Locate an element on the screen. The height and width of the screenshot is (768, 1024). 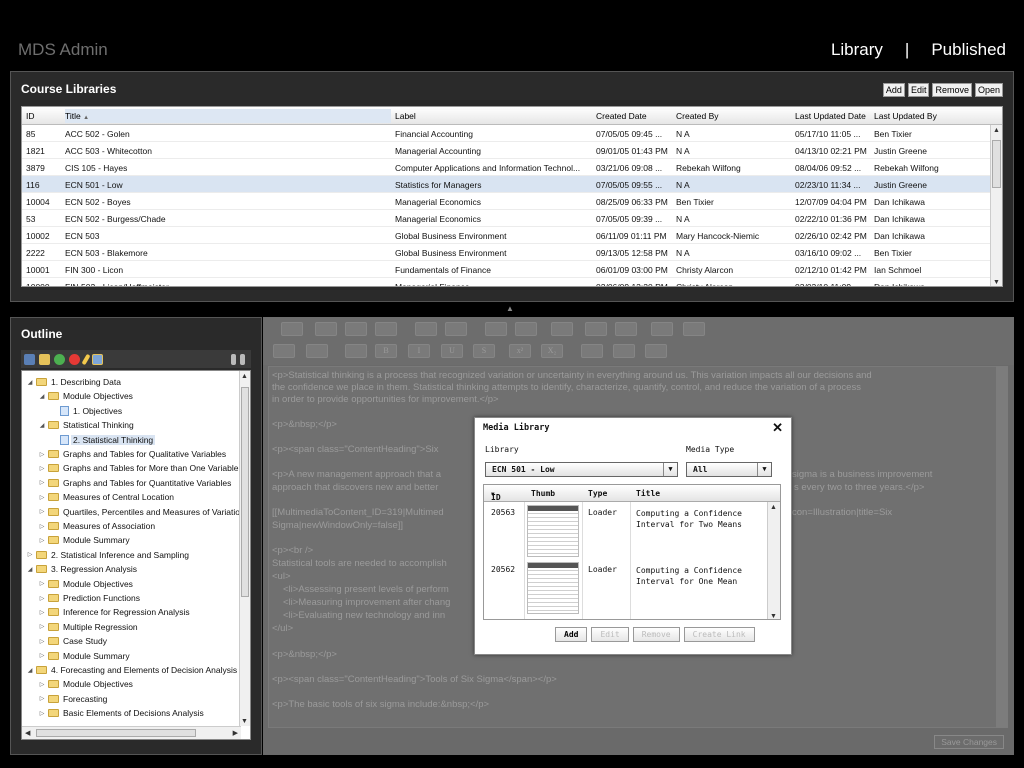
grid-scrollbar: ▲ ▼ is located at coordinates (996, 205).